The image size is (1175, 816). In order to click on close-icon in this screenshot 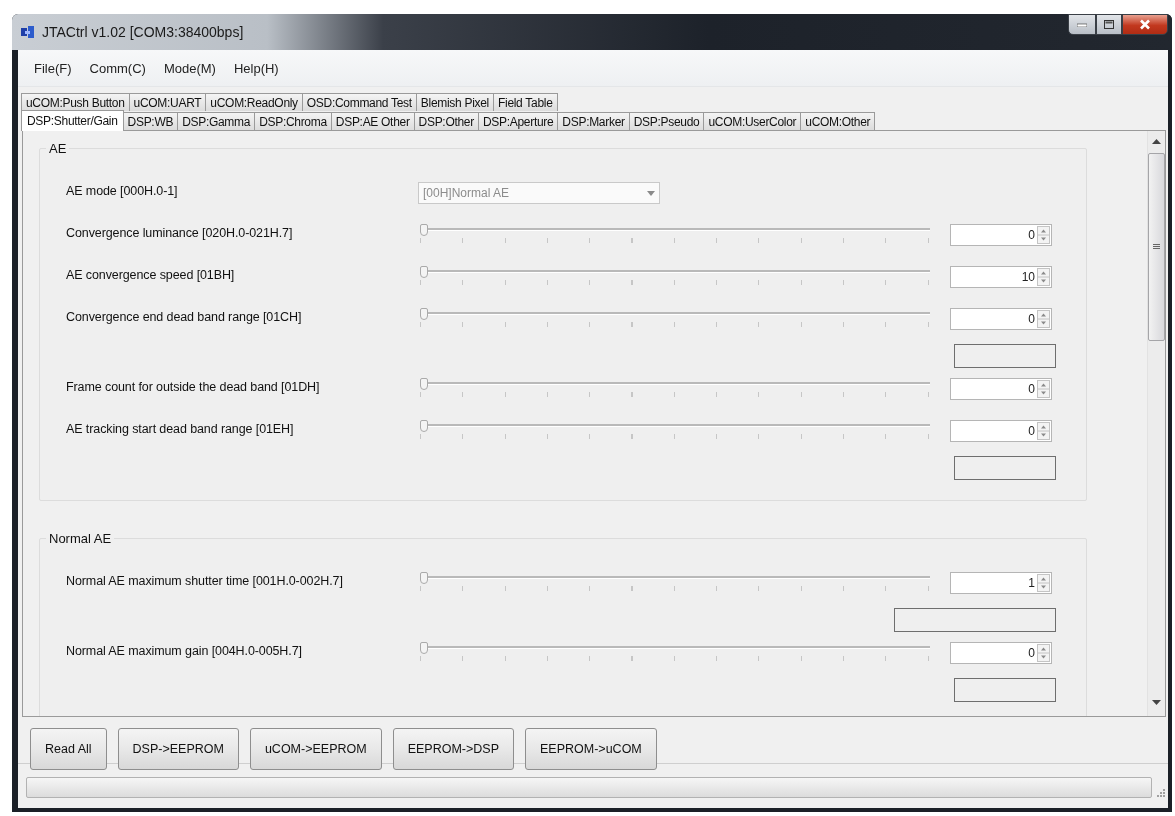, I will do `click(1145, 24)`.